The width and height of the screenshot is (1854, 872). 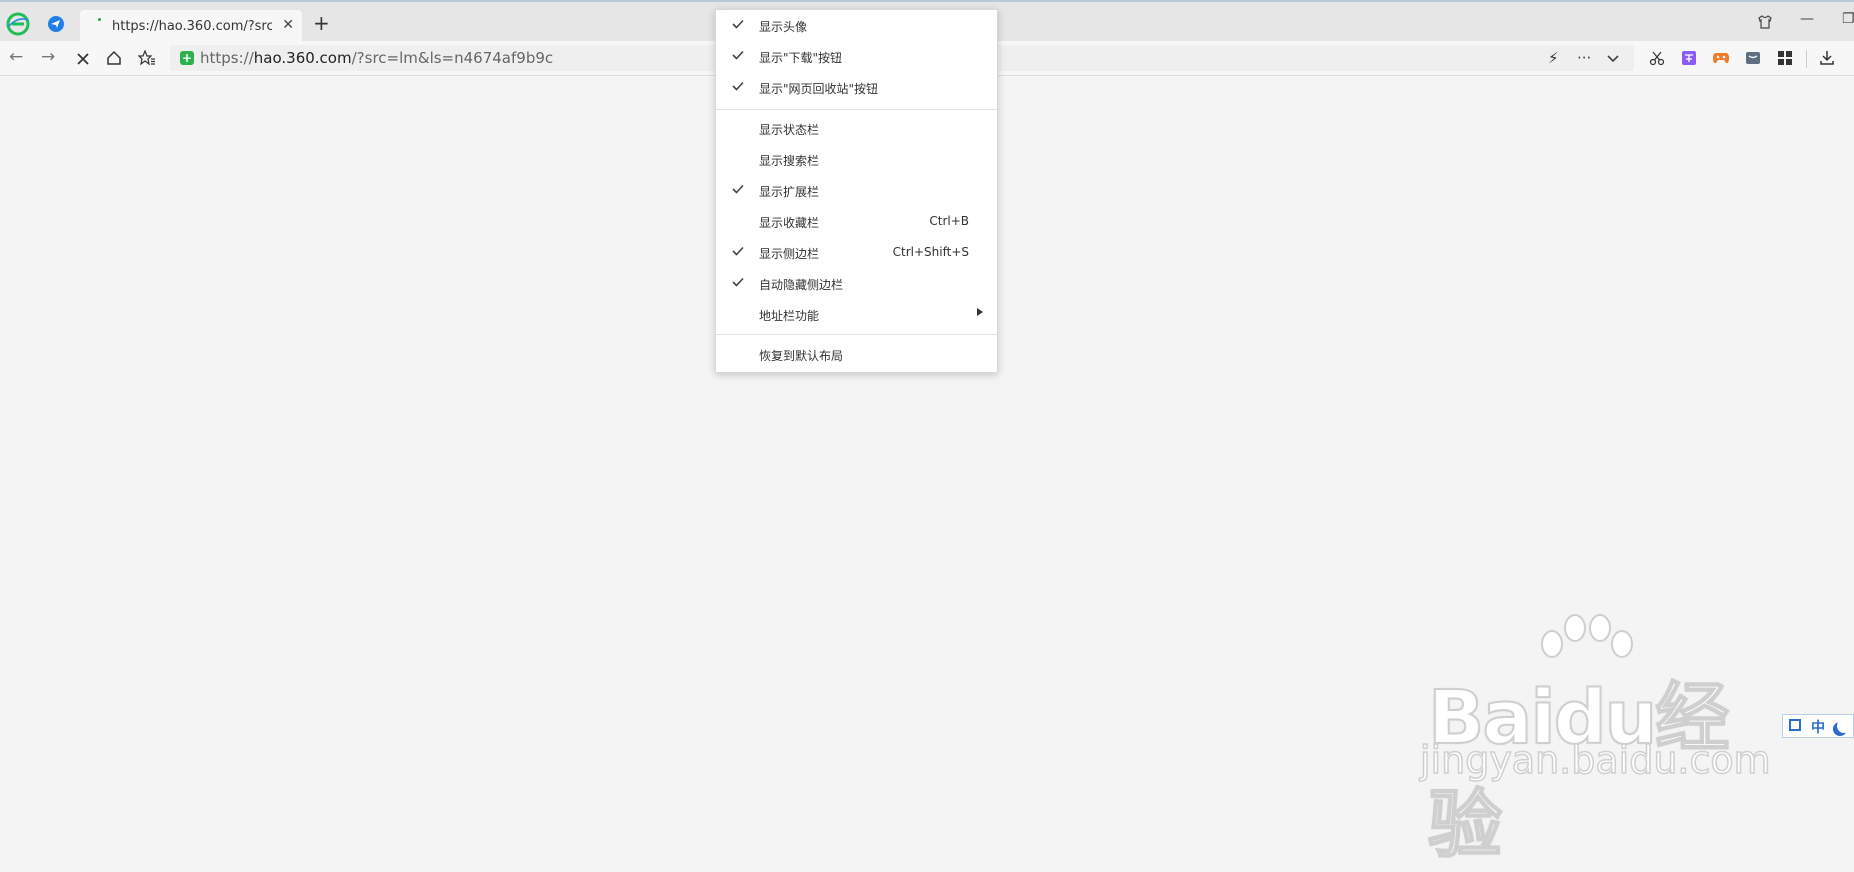 What do you see at coordinates (1806, 59) in the screenshot?
I see `toolbar-divider` at bounding box center [1806, 59].